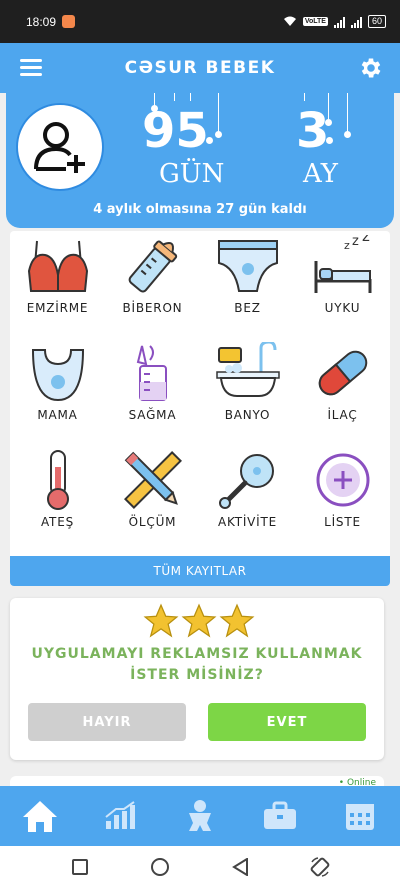 The height and width of the screenshot is (888, 400). What do you see at coordinates (315, 21) in the screenshot?
I see `volte-badge: VoLTE` at bounding box center [315, 21].